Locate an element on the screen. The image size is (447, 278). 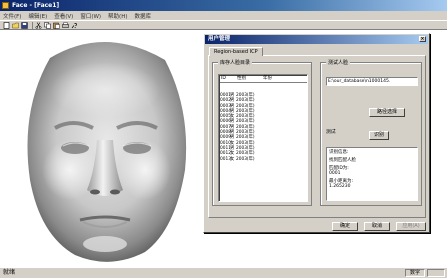
menu-help: 帮助(H) is located at coordinates (117, 16).